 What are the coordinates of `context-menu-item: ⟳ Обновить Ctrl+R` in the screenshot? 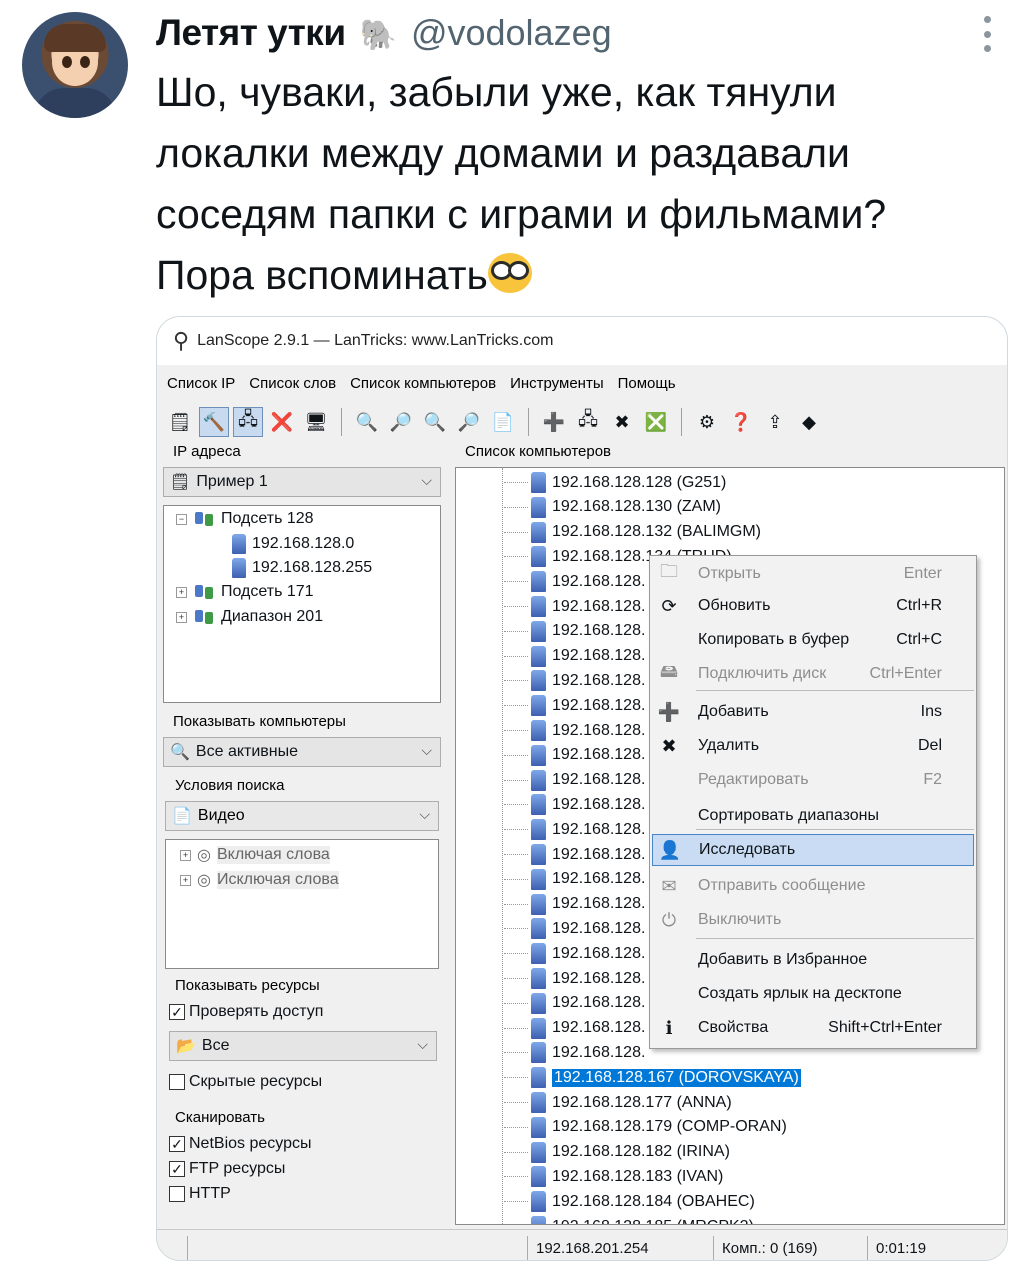 It's located at (813, 606).